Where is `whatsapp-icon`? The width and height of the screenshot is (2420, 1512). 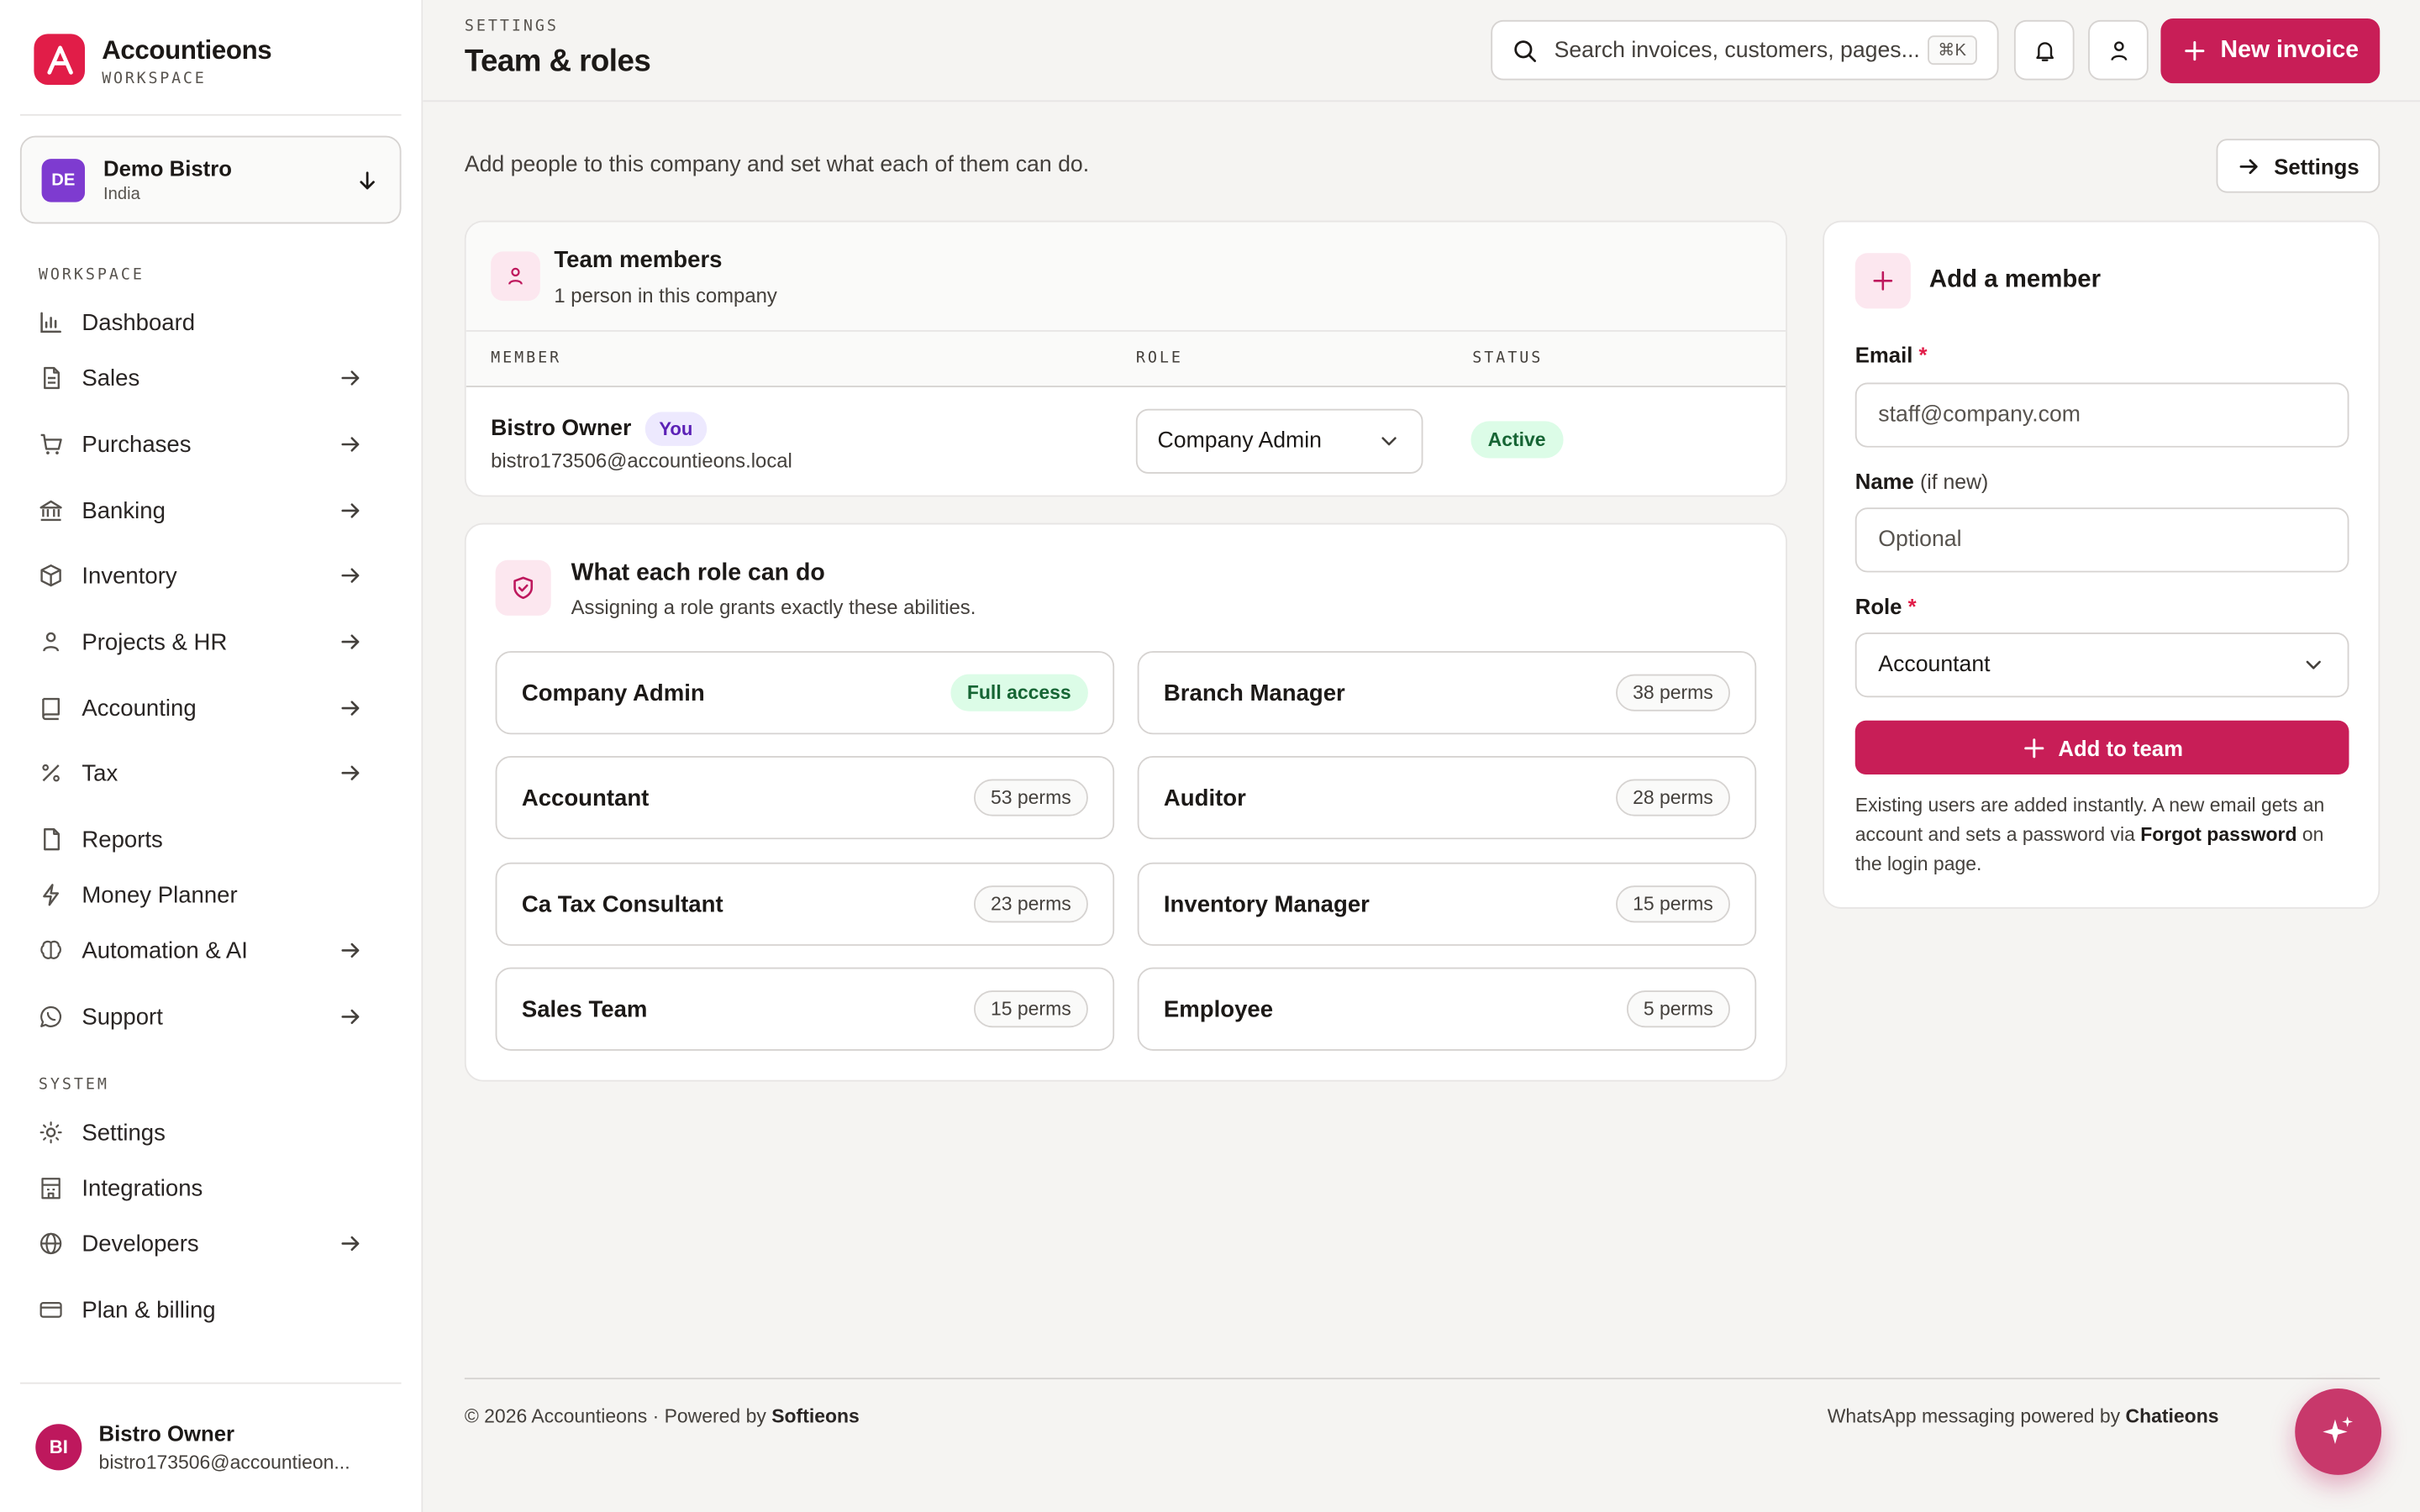 whatsapp-icon is located at coordinates (51, 1017).